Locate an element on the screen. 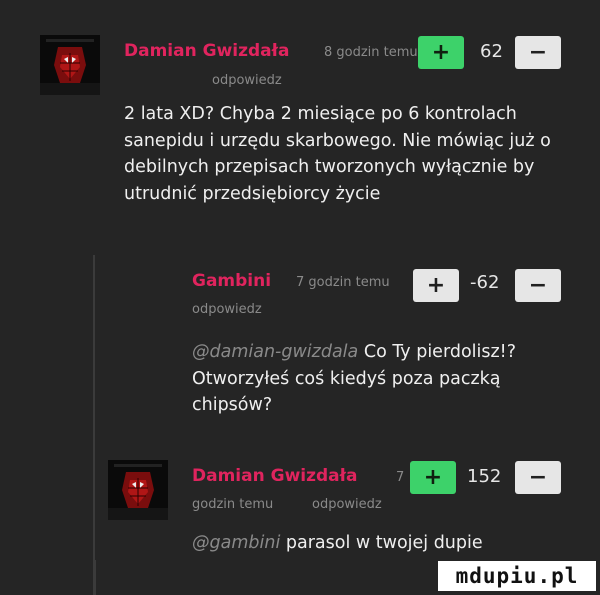 The height and width of the screenshot is (595, 600). comment-body-text: parasol w twojej dupie is located at coordinates (384, 543).